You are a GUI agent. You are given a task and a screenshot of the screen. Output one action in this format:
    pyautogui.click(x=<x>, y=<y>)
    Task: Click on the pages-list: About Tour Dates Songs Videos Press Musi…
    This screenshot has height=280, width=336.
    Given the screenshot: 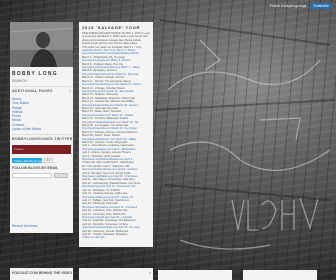 What is the action you would take?
    pyautogui.click(x=26, y=114)
    